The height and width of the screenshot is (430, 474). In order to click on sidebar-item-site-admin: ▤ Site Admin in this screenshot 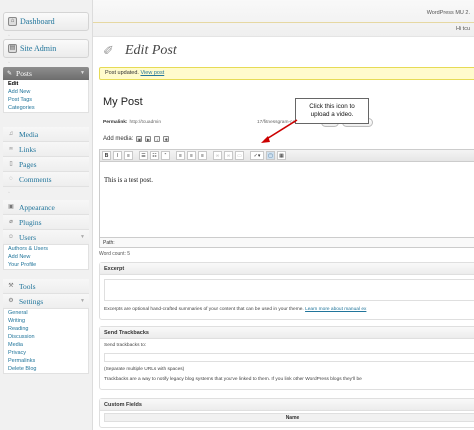, I will do `click(46, 48)`.